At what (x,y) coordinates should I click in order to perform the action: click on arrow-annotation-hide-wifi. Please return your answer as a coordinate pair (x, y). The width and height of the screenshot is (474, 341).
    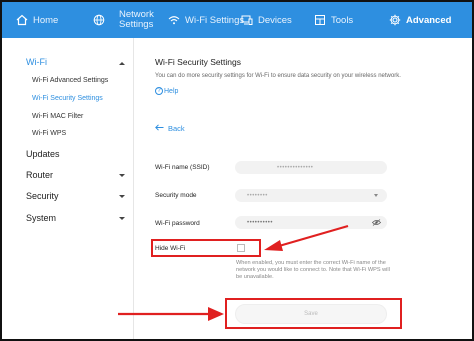
    Looking at the image, I should click on (306, 237).